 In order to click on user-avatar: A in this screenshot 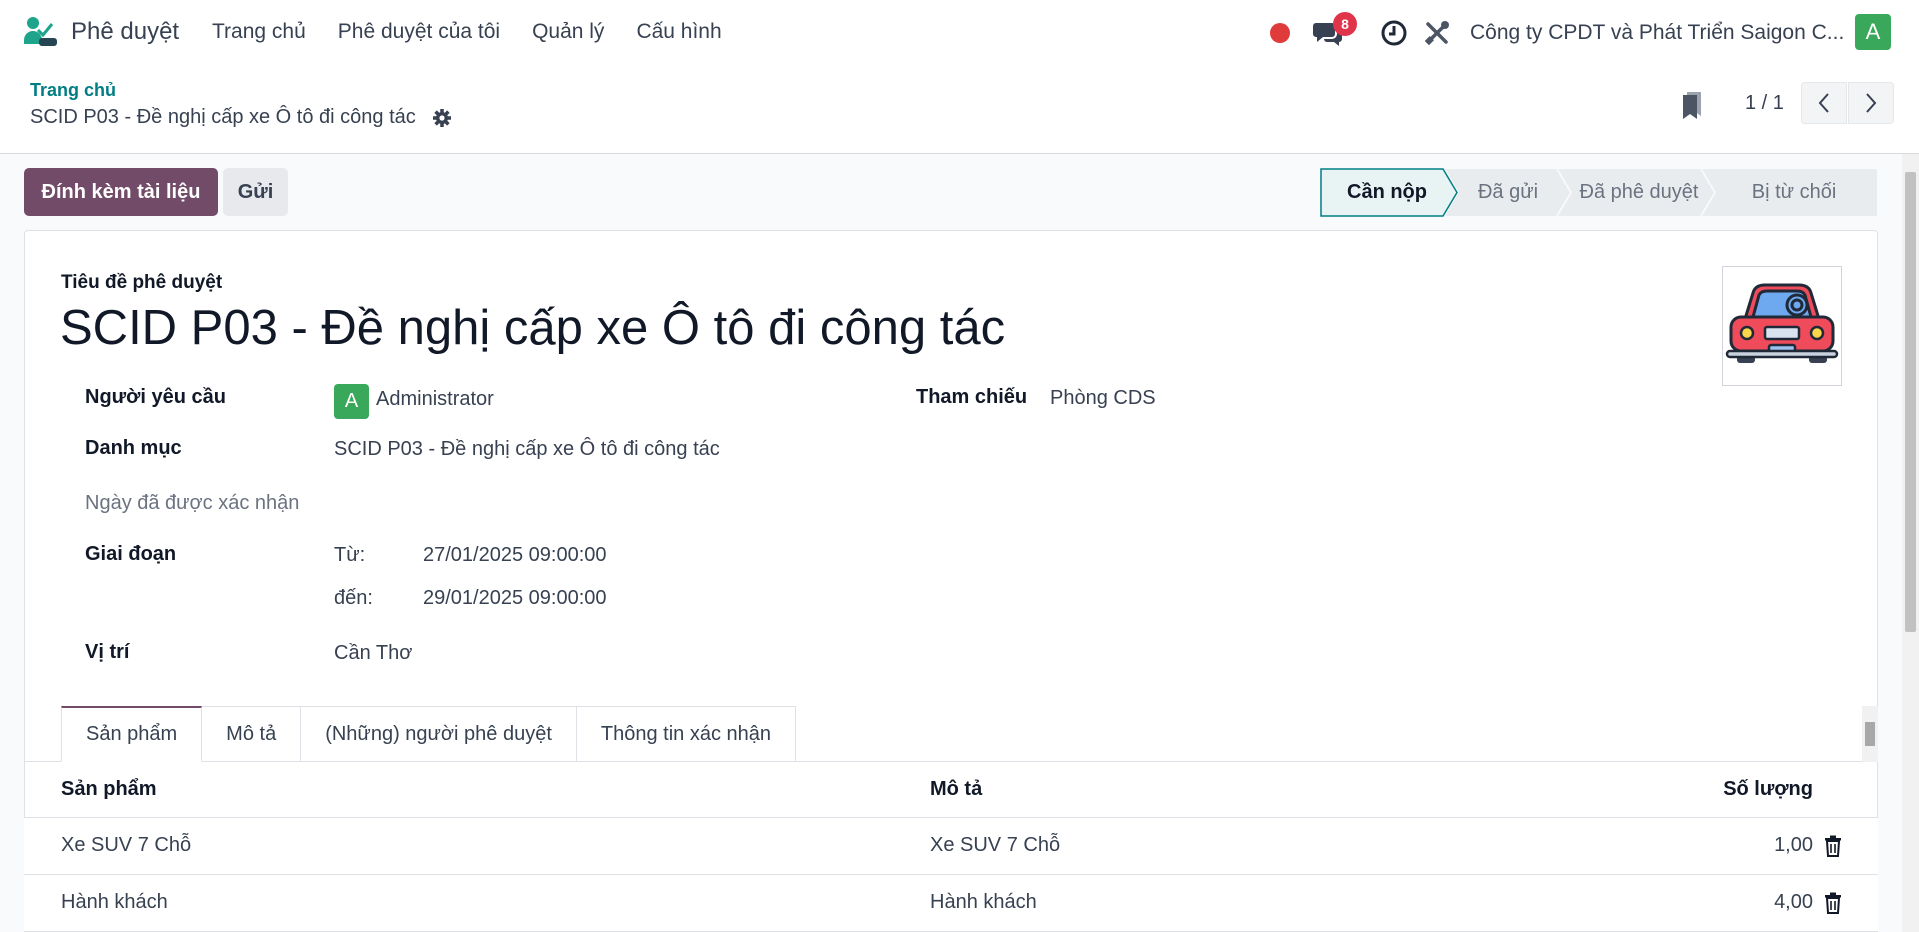, I will do `click(1873, 32)`.